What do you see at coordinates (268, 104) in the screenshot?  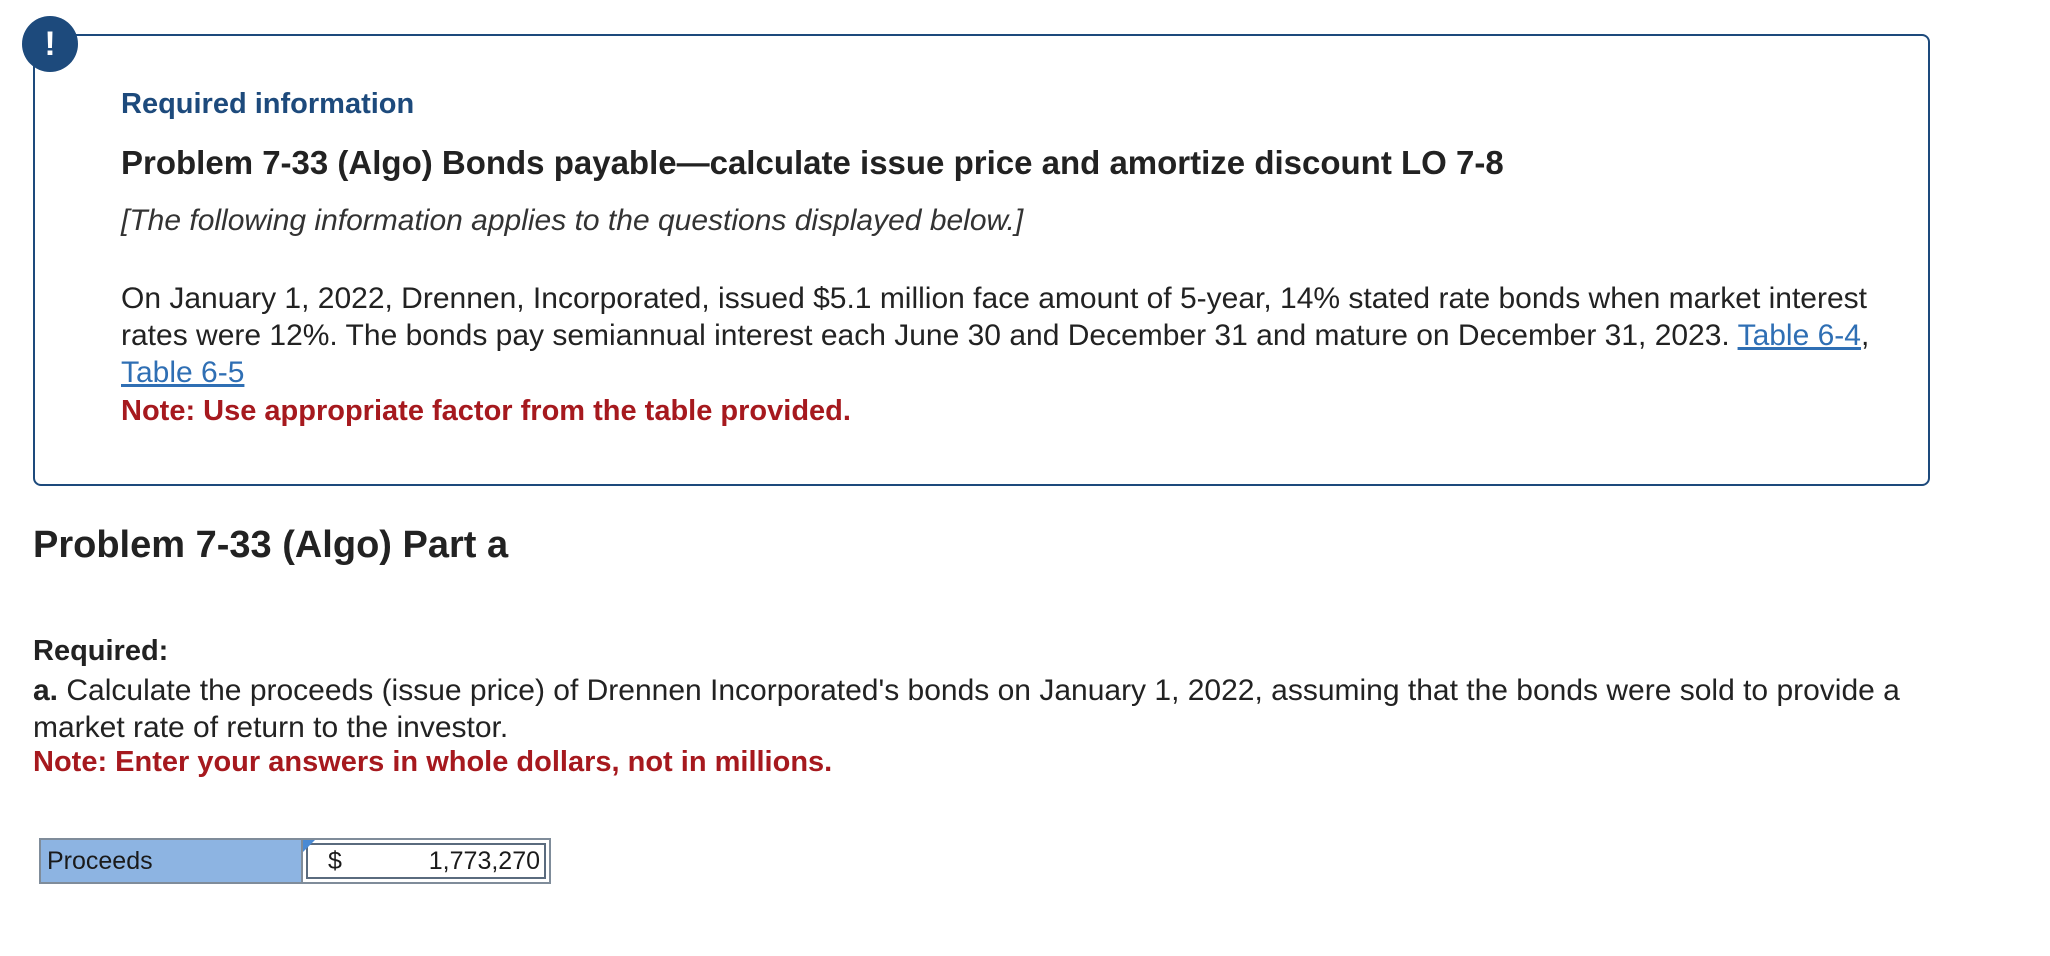 I see `required-information-title: Required information` at bounding box center [268, 104].